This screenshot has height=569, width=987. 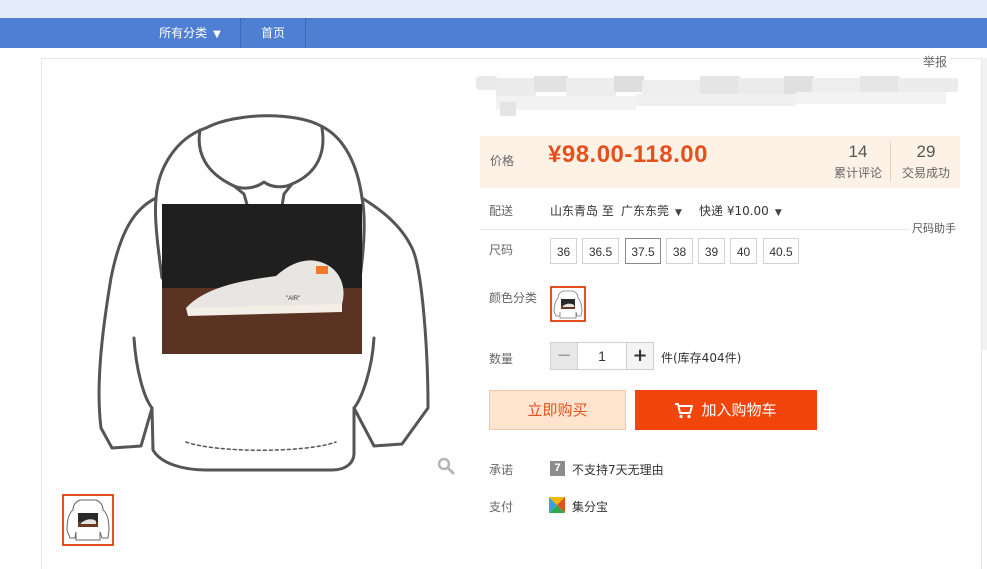 What do you see at coordinates (557, 410) in the screenshot?
I see `buy-now-button: 立即购买` at bounding box center [557, 410].